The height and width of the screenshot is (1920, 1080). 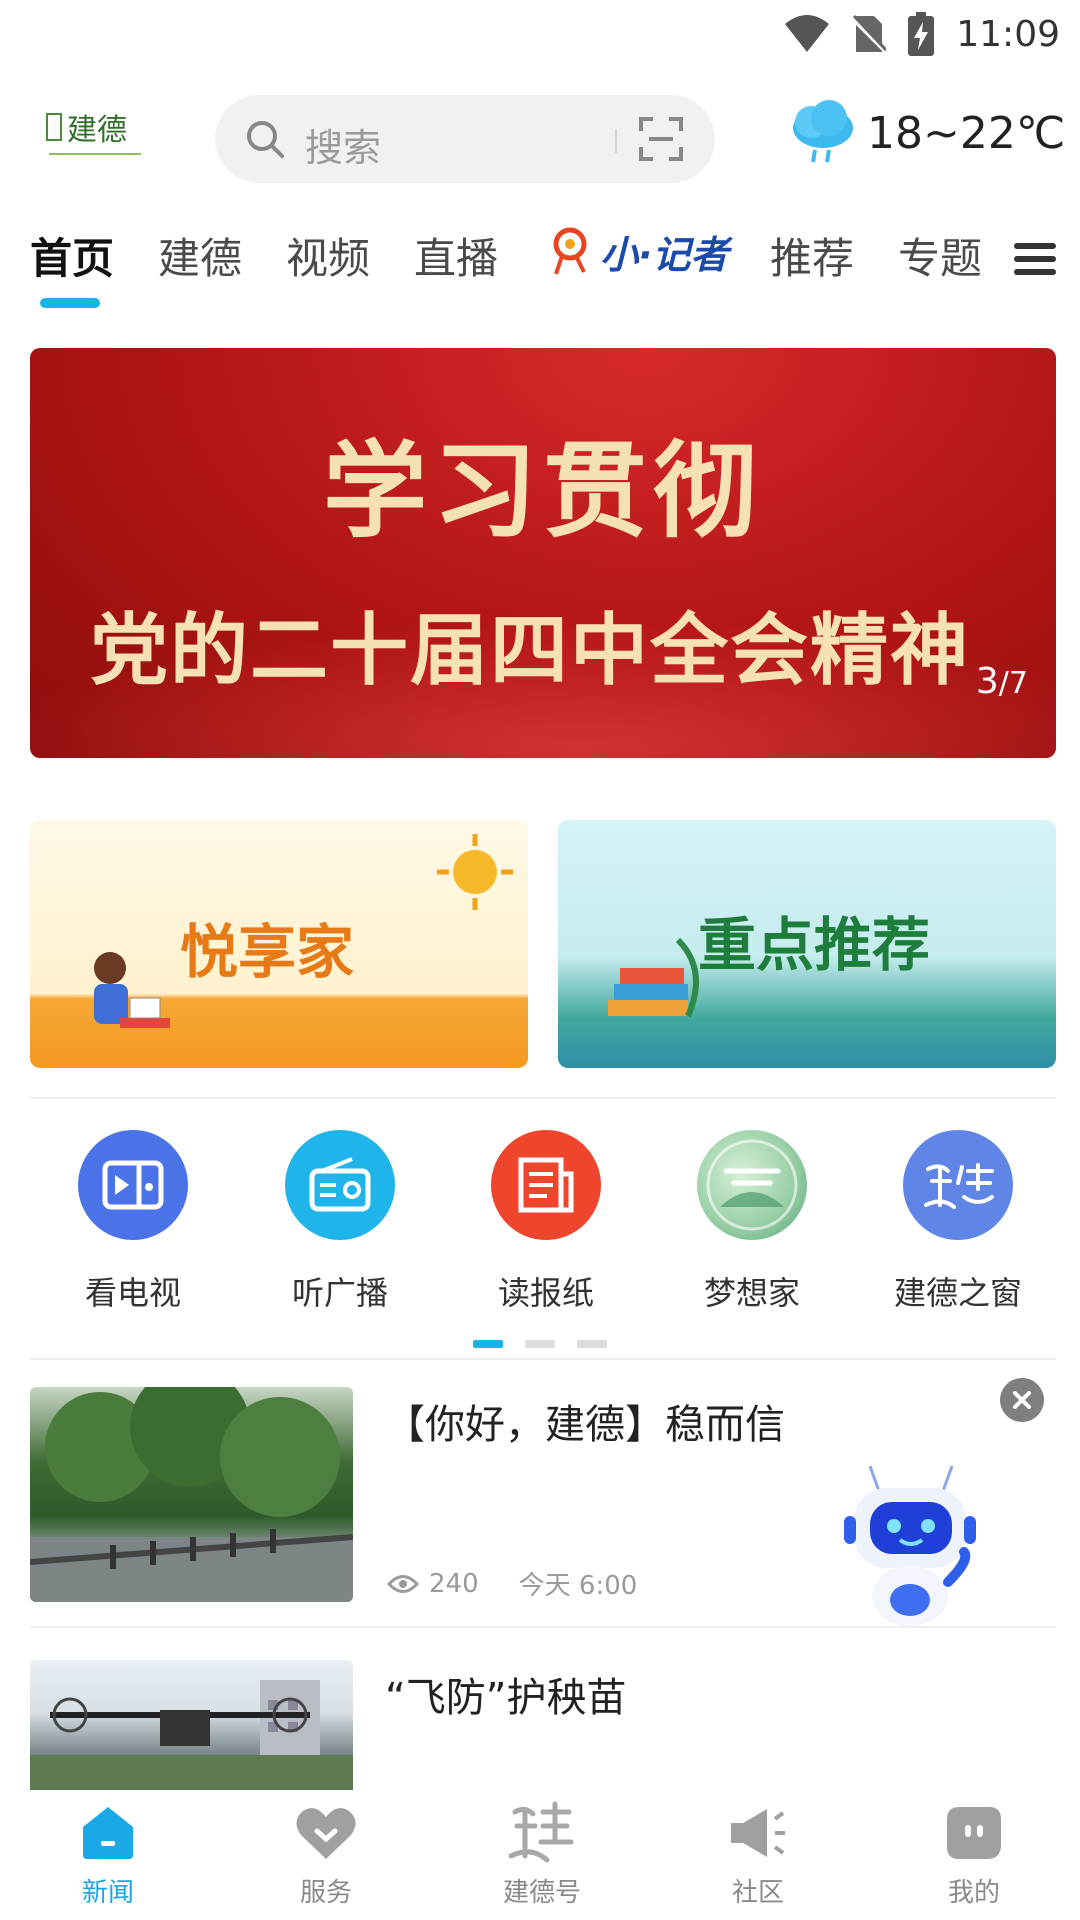 What do you see at coordinates (807, 33) in the screenshot?
I see `wifi-icon` at bounding box center [807, 33].